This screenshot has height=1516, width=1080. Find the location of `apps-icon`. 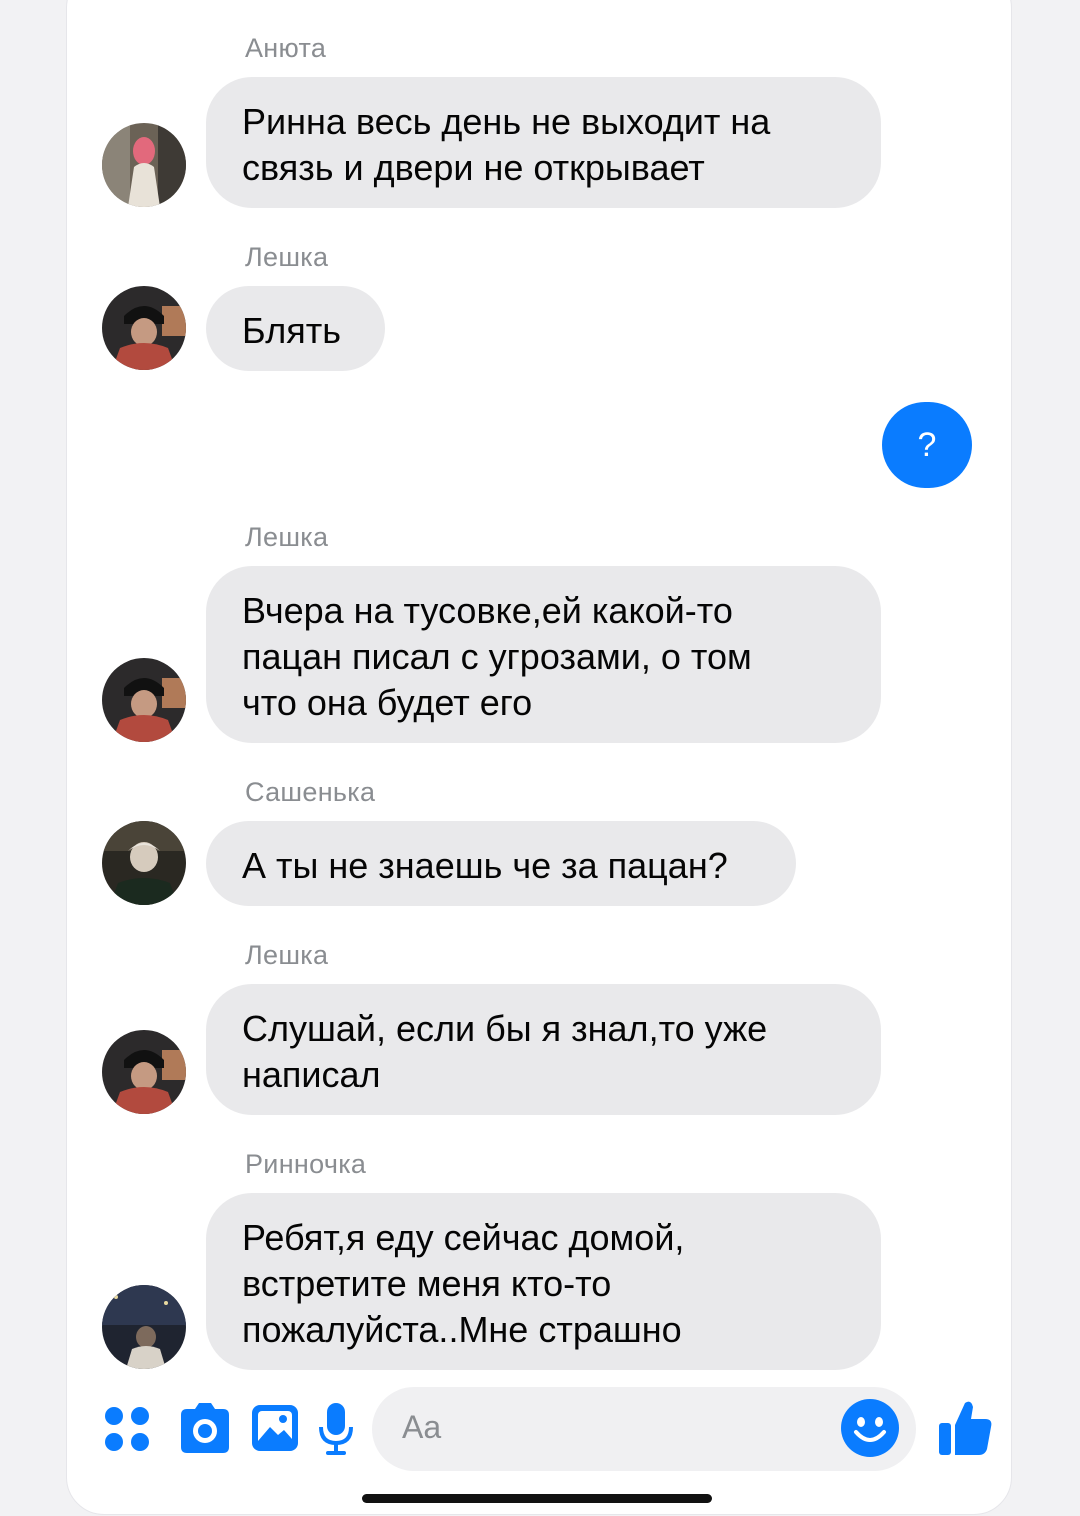

apps-icon is located at coordinates (127, 1431).